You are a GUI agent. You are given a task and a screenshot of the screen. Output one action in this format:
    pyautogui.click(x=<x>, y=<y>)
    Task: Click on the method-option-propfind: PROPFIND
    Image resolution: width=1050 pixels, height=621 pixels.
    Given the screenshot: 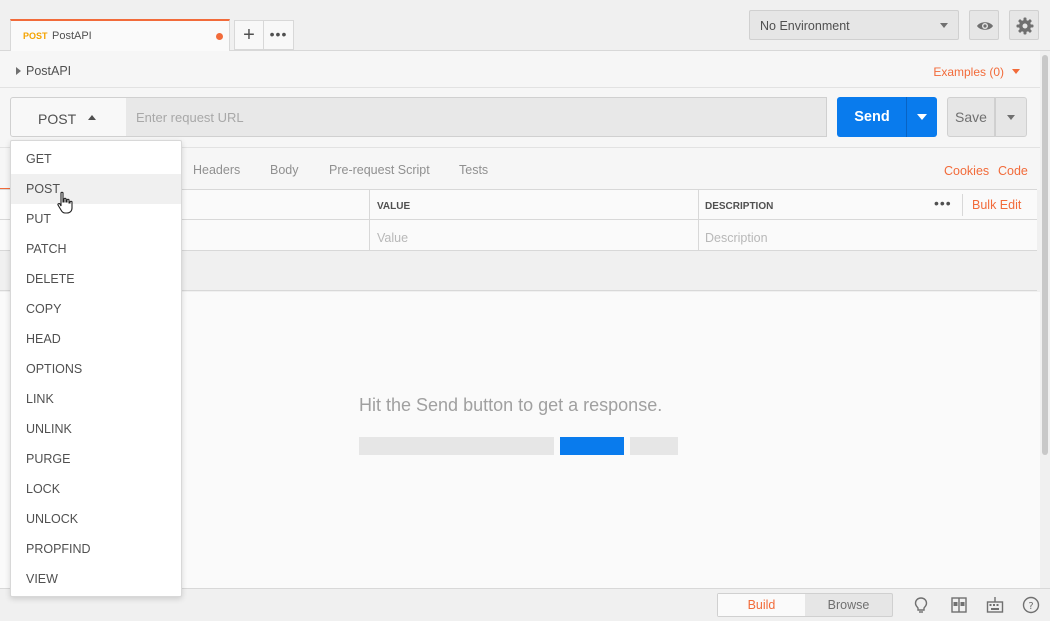 What is the action you would take?
    pyautogui.click(x=96, y=549)
    